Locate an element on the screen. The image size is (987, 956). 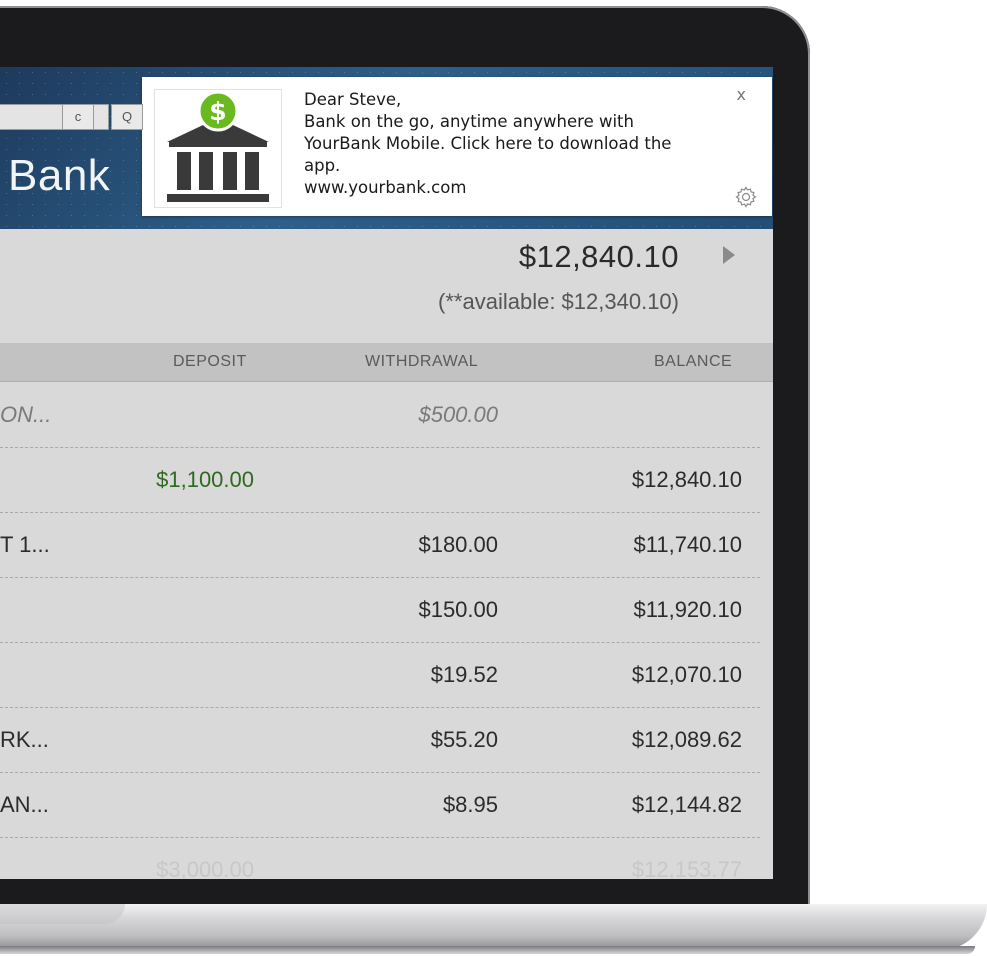
row-deposit: $3,000.00 is located at coordinates (205, 868).